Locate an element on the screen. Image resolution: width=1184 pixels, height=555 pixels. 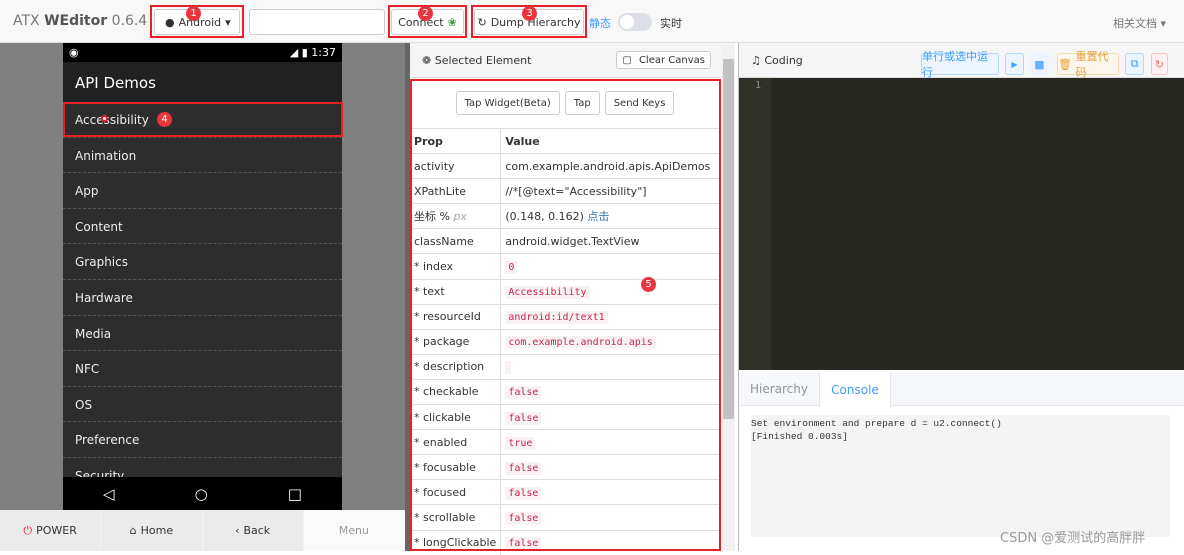
list-item: Media is located at coordinates (202, 333).